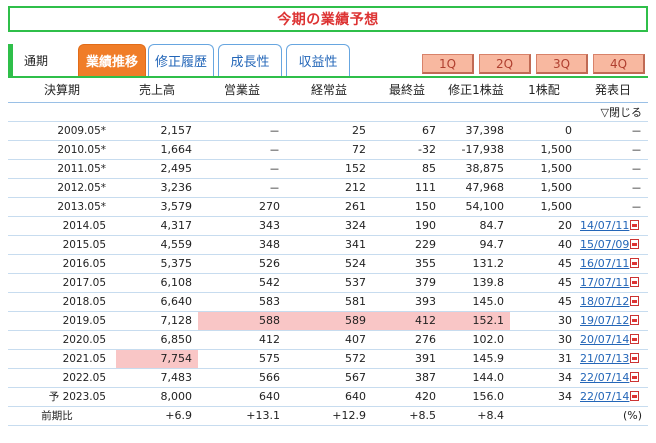 This screenshot has width=656, height=443. Describe the element at coordinates (604, 301) in the screenshot. I see `announce-date-link: 18/07/12` at that location.